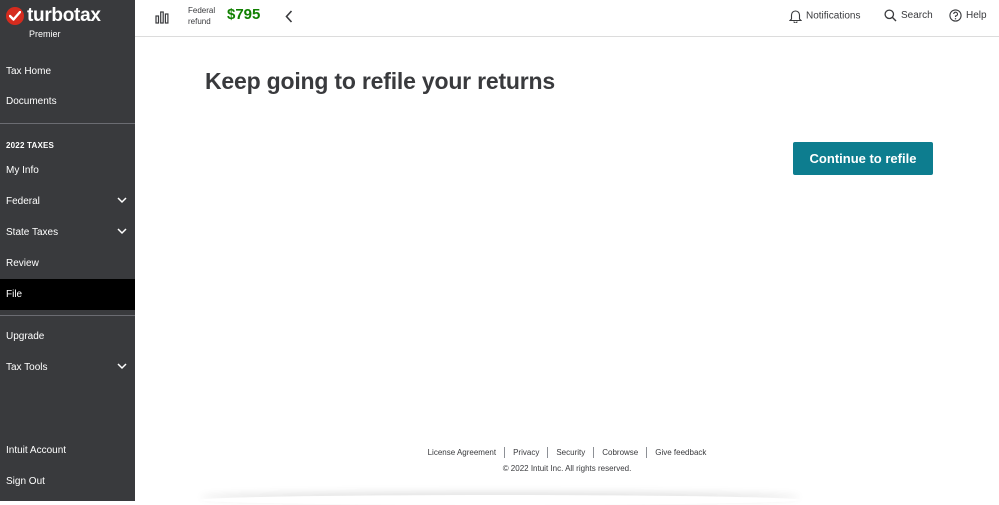  What do you see at coordinates (201, 16) in the screenshot?
I see `federal-refund-label: Federal refund` at bounding box center [201, 16].